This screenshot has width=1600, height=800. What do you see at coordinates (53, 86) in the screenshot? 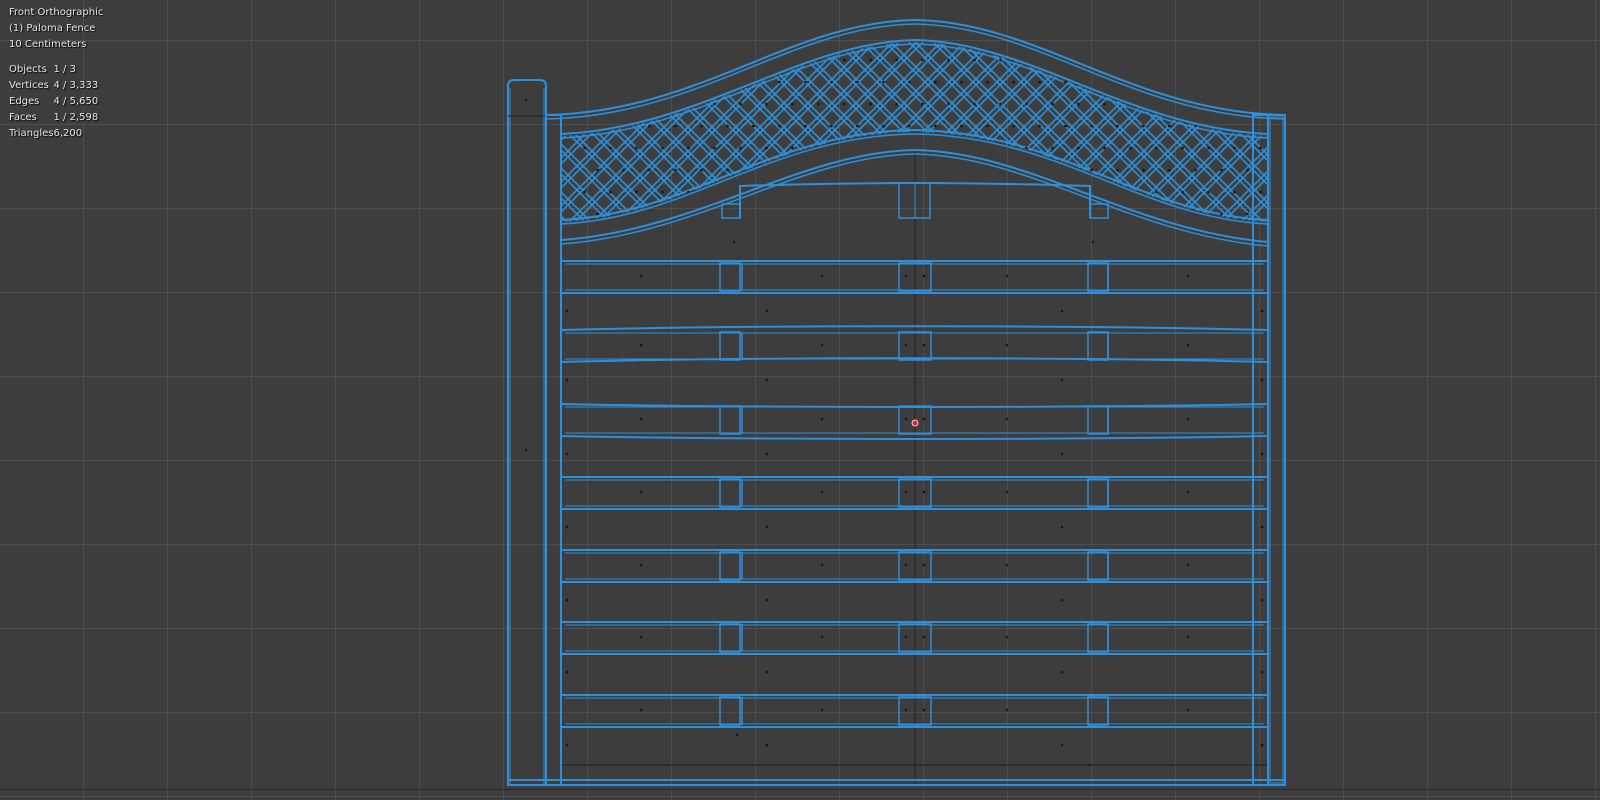
I see `stat-row-vertices: Vertices 4 / 3,333` at bounding box center [53, 86].